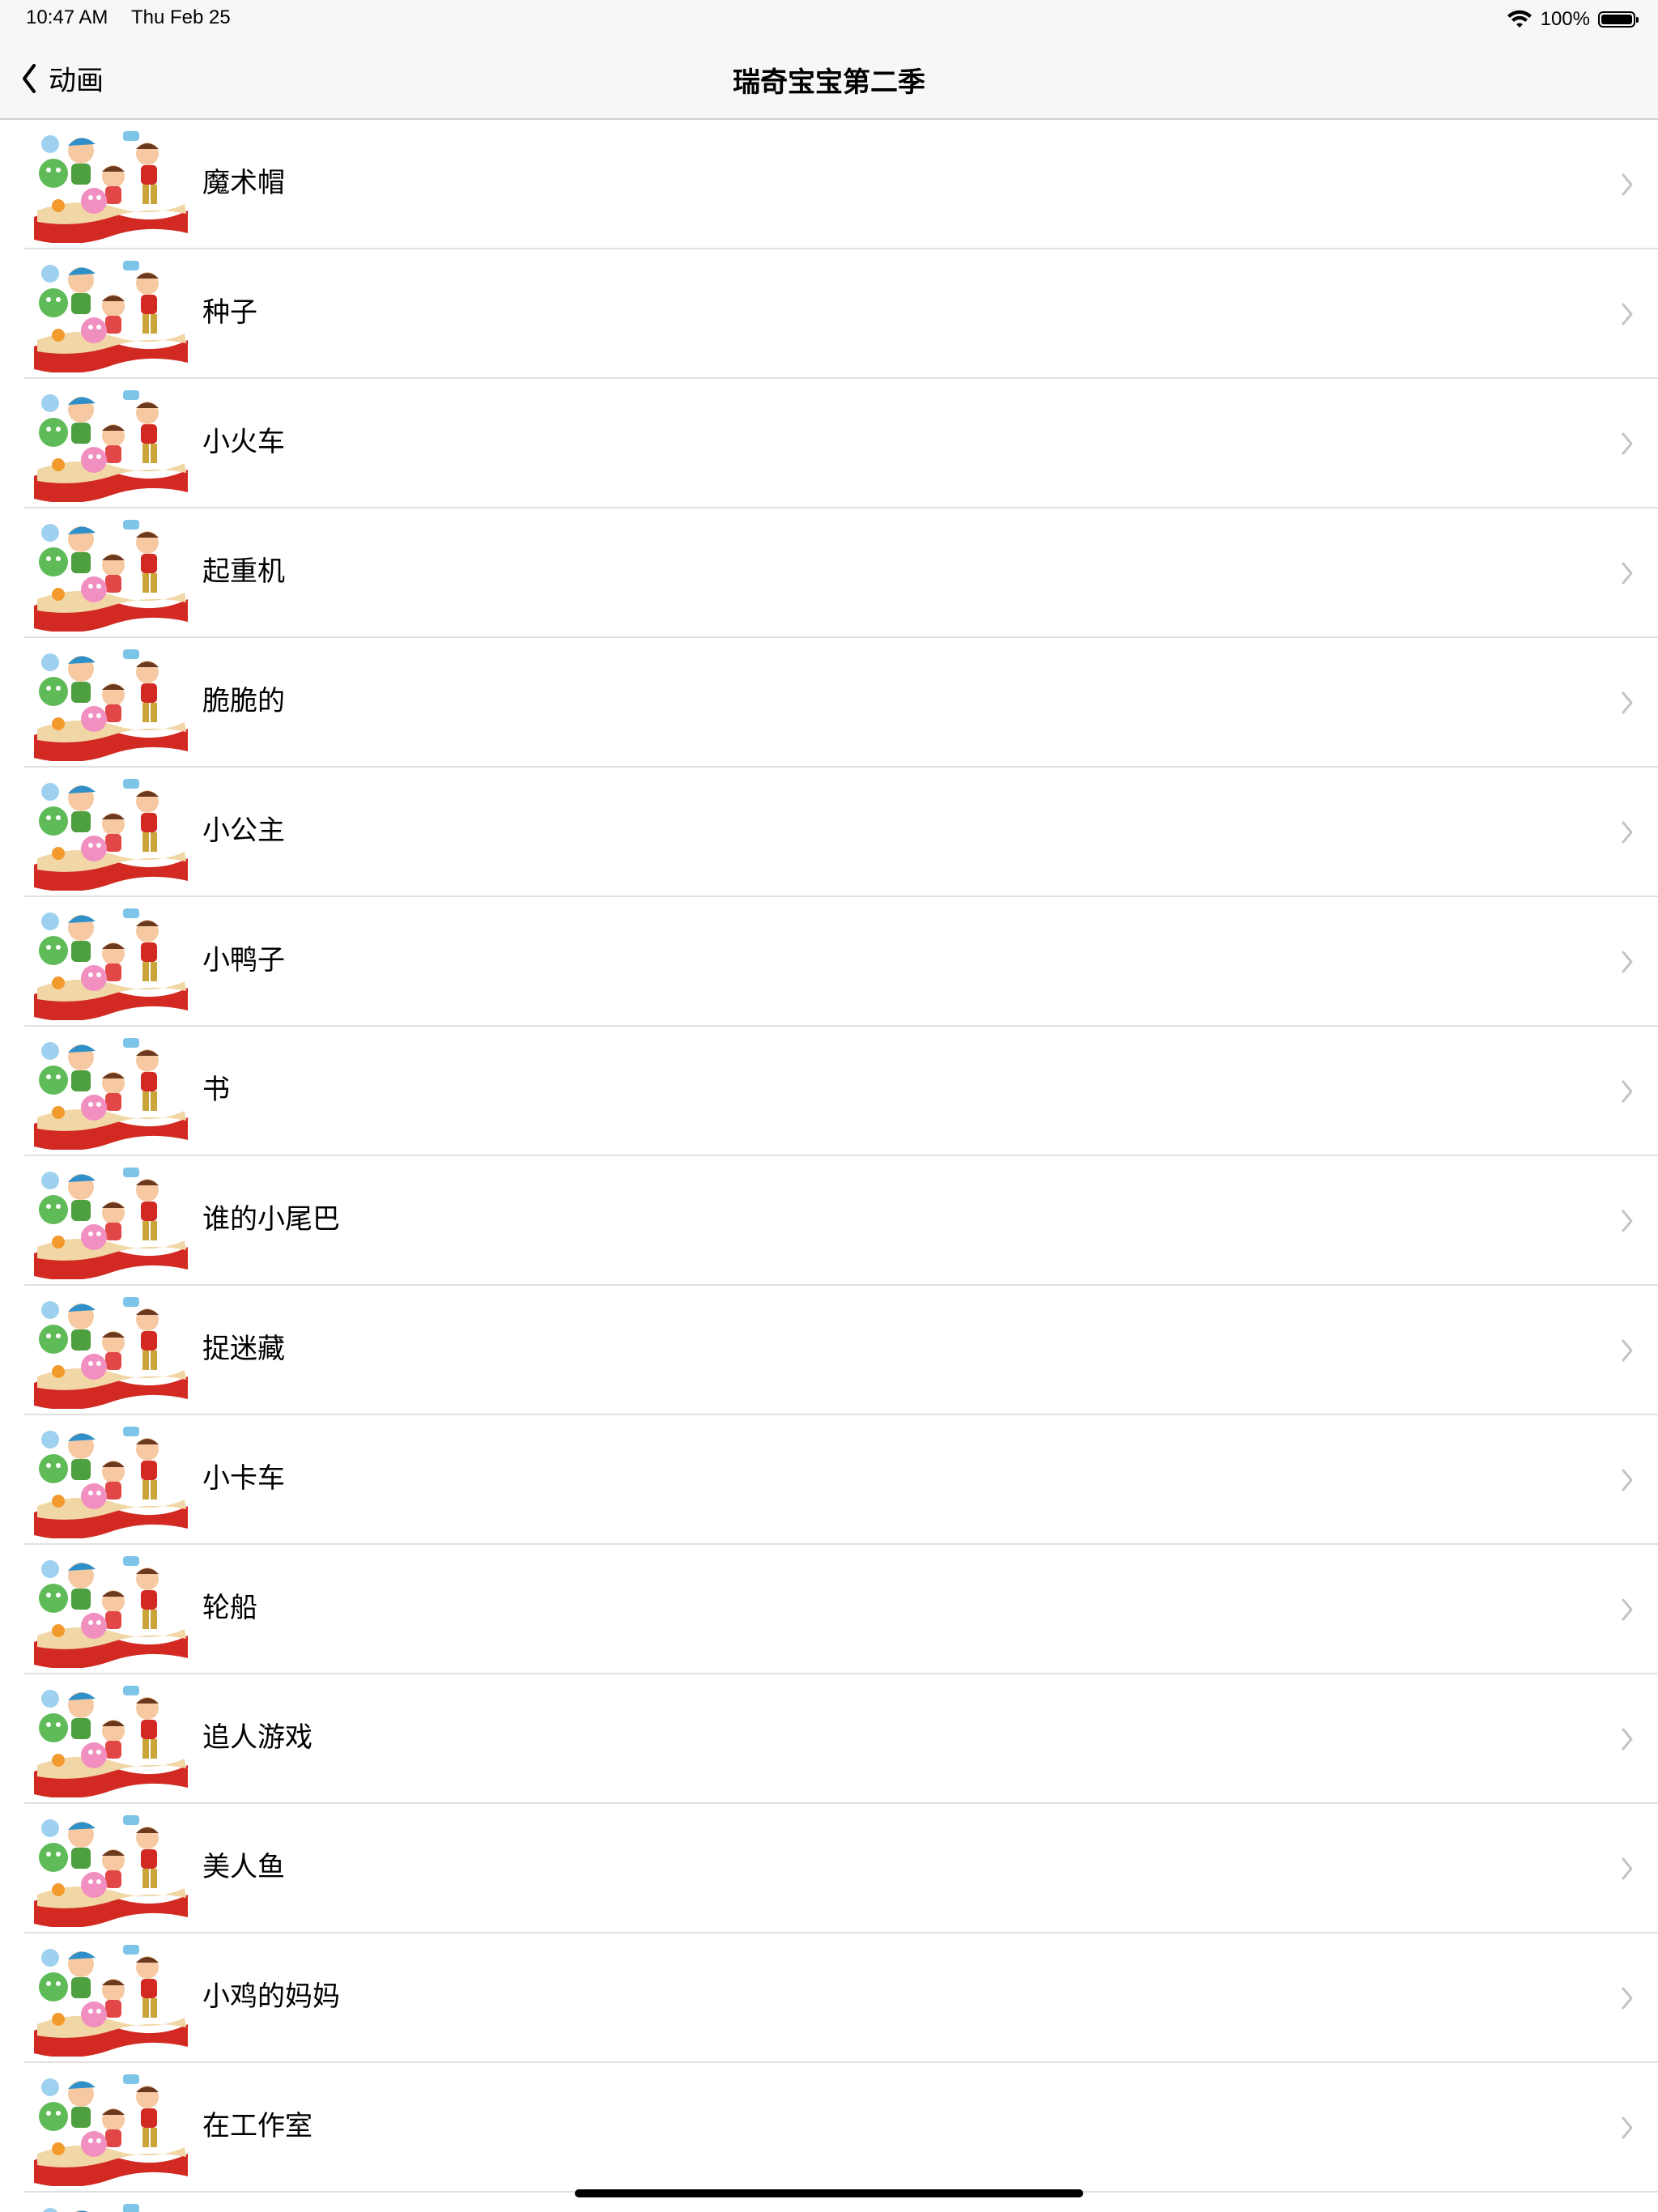  Describe the element at coordinates (841, 1221) in the screenshot. I see `list-item: 谁的小尾巴` at that location.